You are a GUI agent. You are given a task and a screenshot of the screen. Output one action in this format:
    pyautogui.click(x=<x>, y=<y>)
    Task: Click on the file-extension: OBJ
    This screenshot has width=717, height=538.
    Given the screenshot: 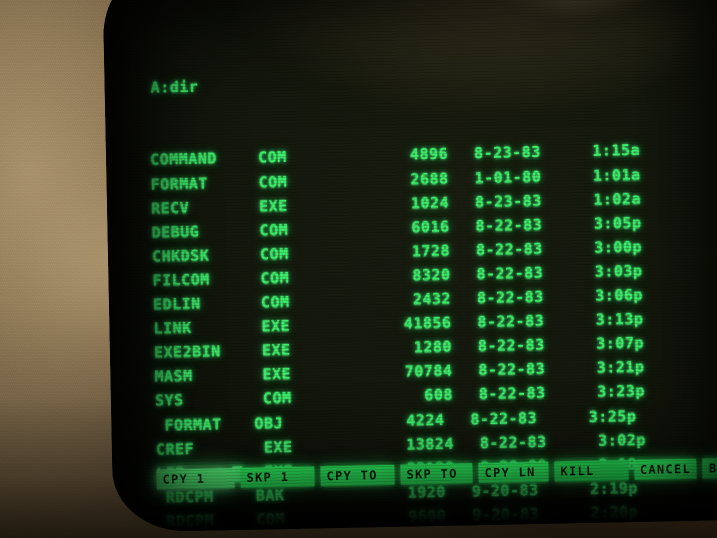 What is the action you would take?
    pyautogui.click(x=269, y=423)
    